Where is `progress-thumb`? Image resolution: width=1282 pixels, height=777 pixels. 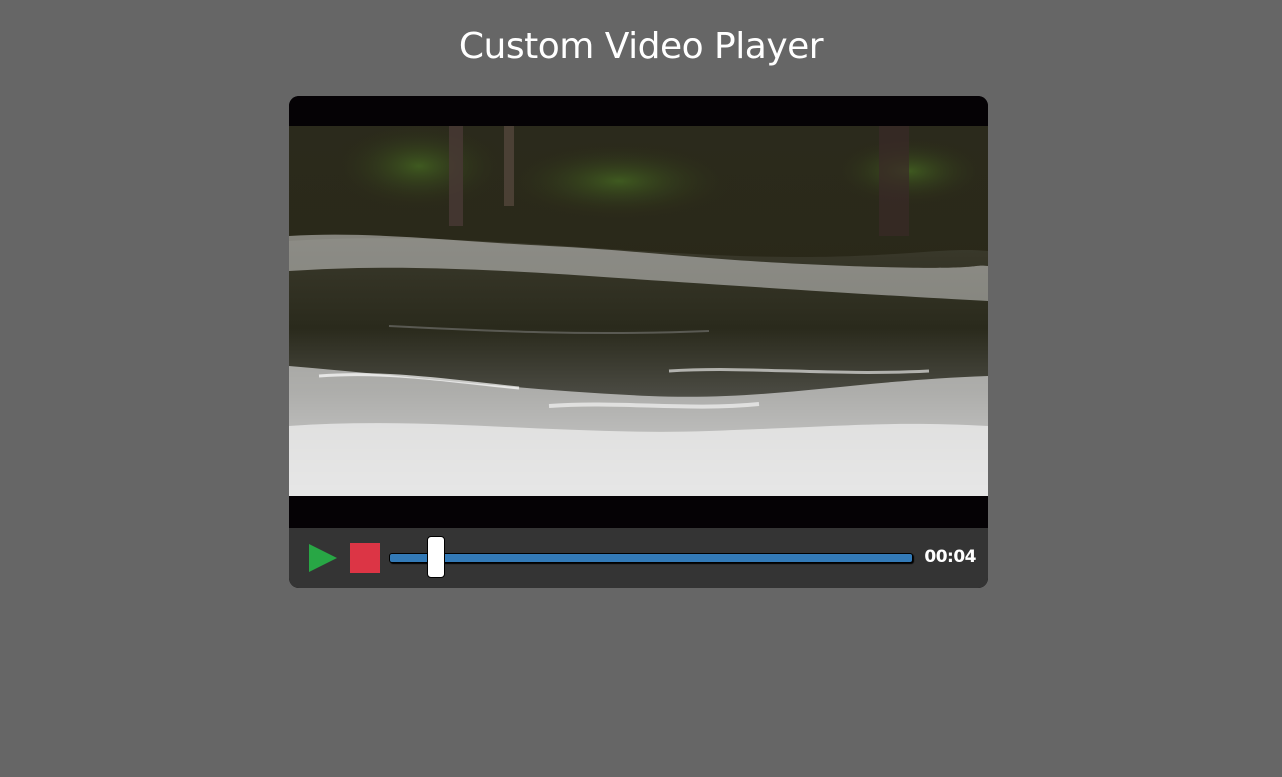 progress-thumb is located at coordinates (436, 557).